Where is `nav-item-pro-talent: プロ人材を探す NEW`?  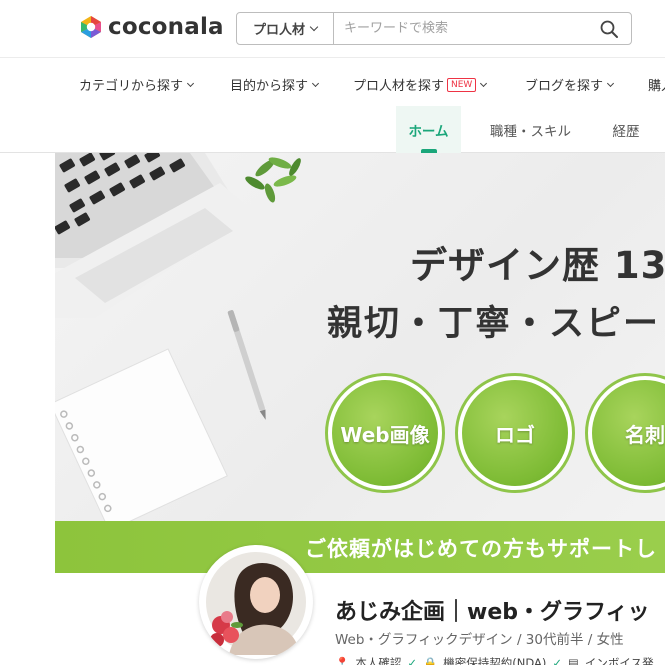
nav-item-pro-talent: プロ人材を探す NEW is located at coordinates (420, 84).